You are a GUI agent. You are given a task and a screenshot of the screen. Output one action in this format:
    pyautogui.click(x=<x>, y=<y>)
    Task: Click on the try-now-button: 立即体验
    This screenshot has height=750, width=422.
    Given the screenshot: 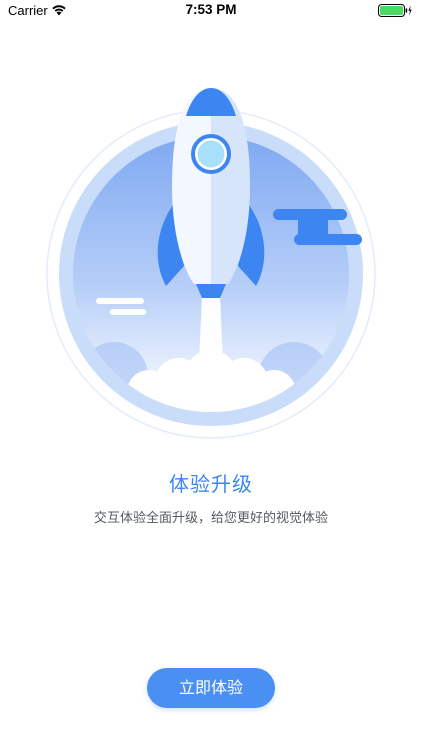 What is the action you would take?
    pyautogui.click(x=211, y=688)
    